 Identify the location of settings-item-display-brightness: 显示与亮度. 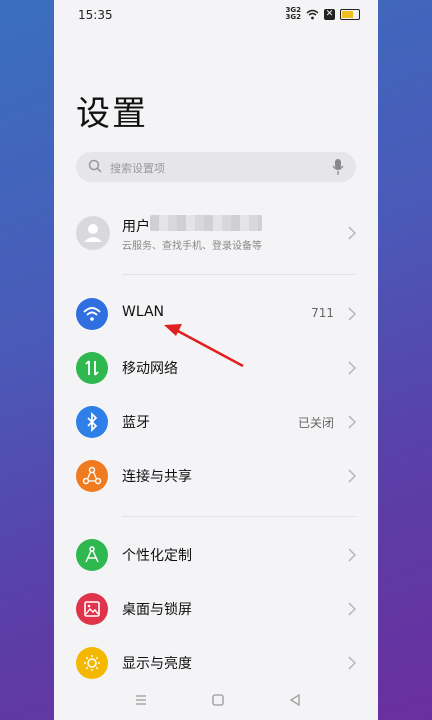
(216, 663).